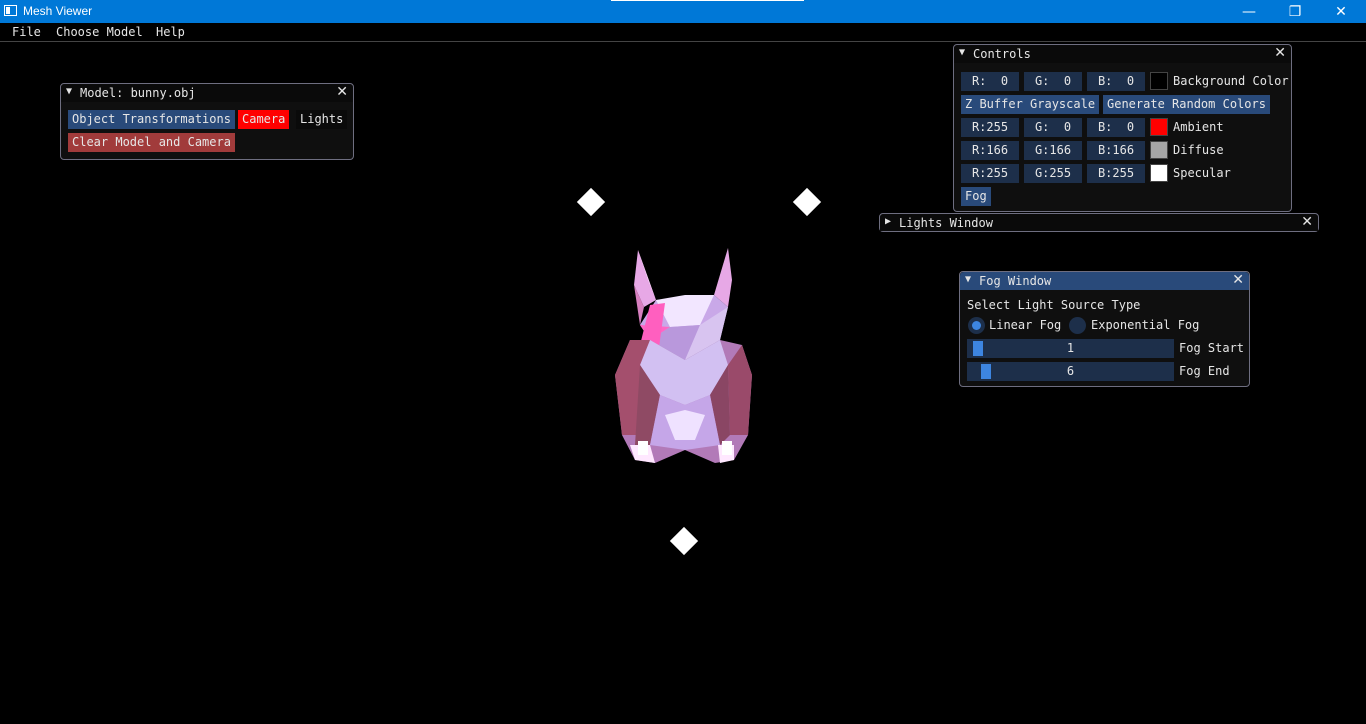  What do you see at coordinates (151, 142) in the screenshot?
I see `clear-model-camera-button: Clear Model and Camera` at bounding box center [151, 142].